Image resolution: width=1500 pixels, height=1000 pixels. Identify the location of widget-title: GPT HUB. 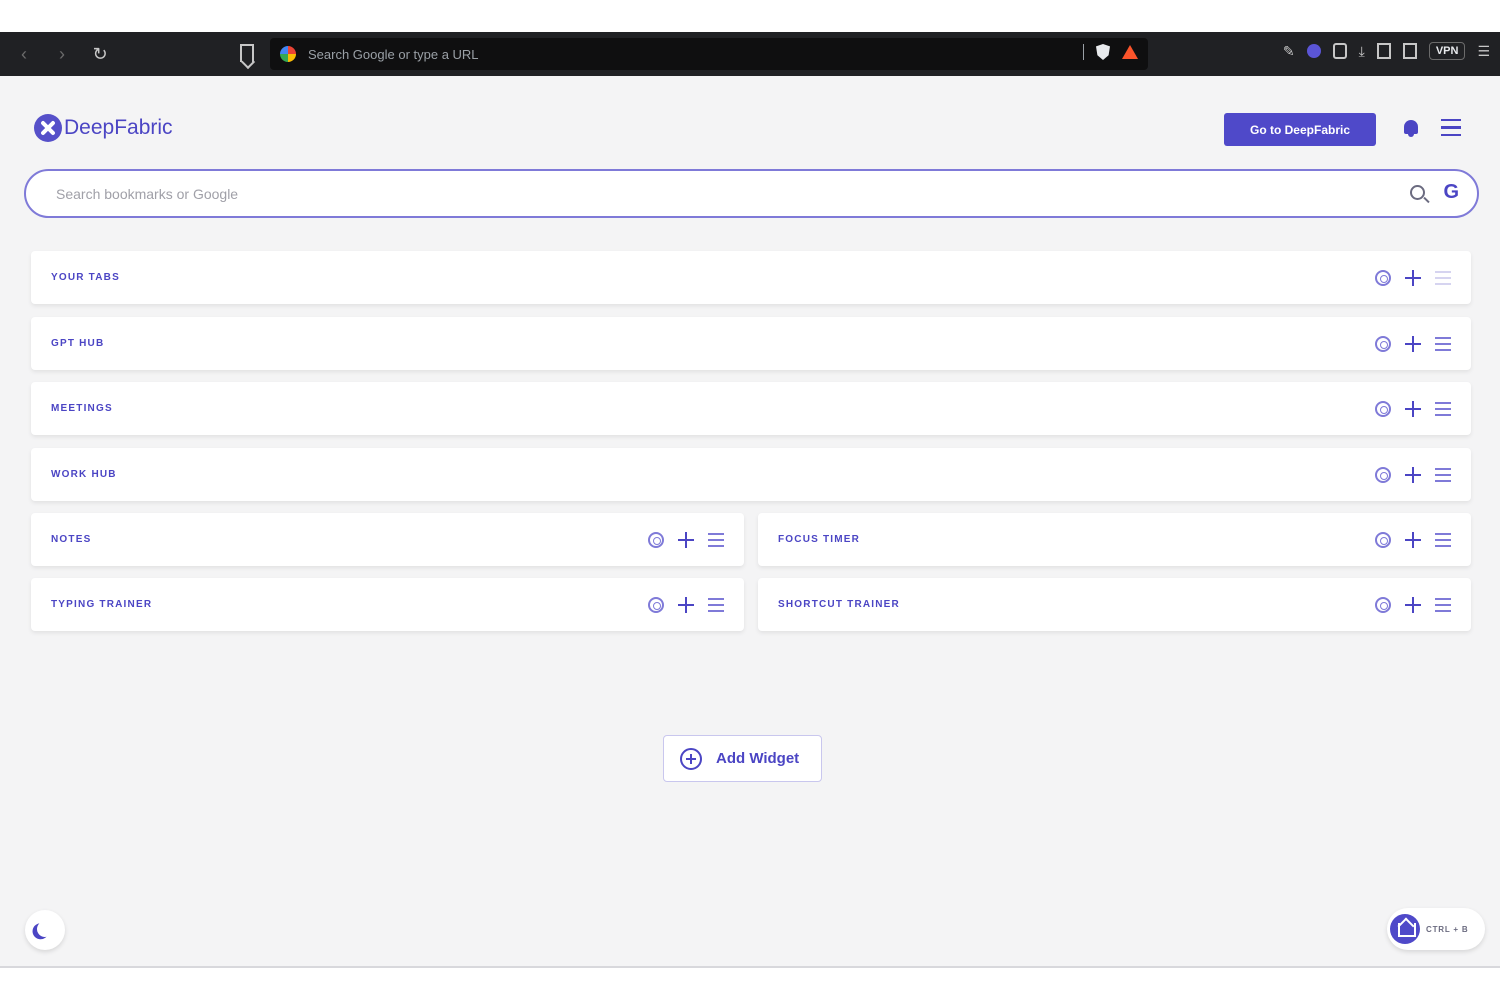
(78, 343).